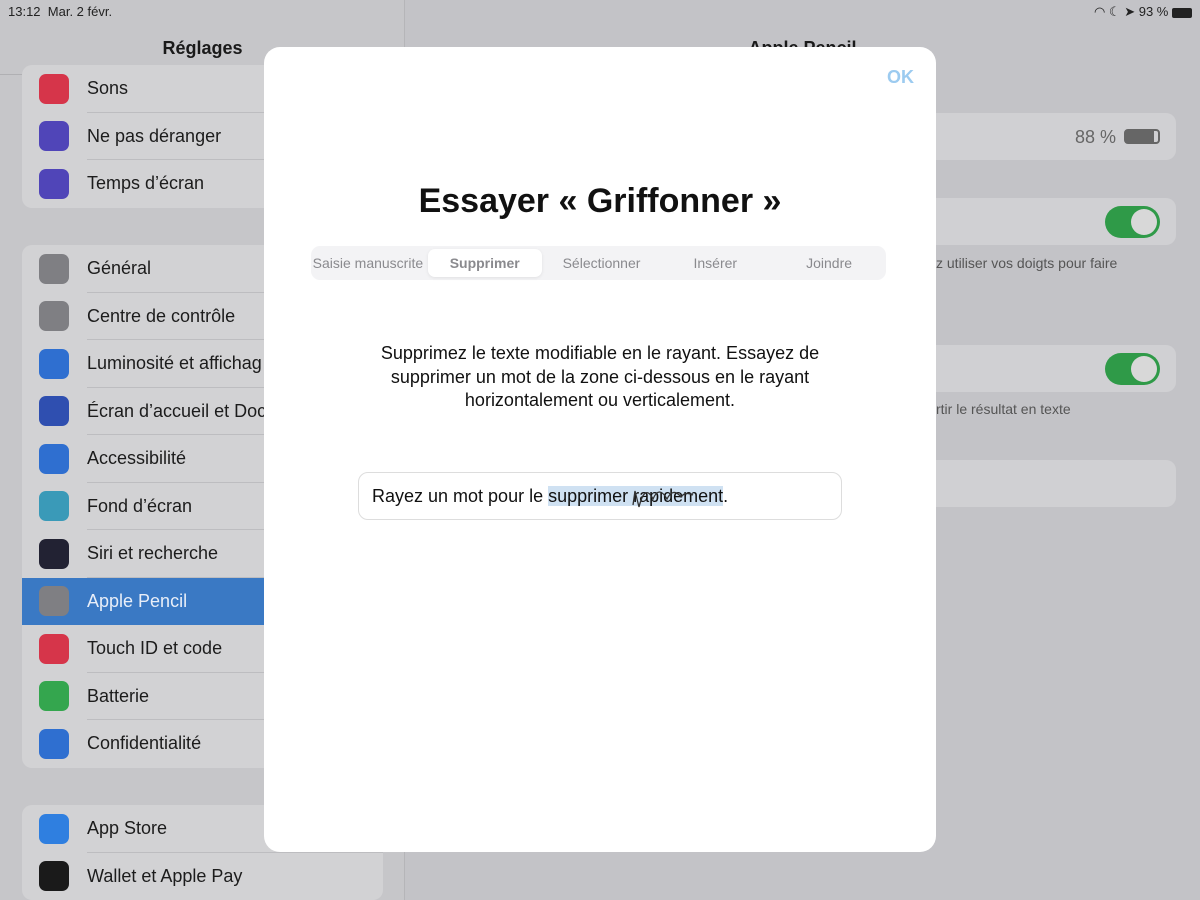 This screenshot has width=1200, height=900. Describe the element at coordinates (484, 263) in the screenshot. I see `tab-supprimer: Supprimer` at that location.